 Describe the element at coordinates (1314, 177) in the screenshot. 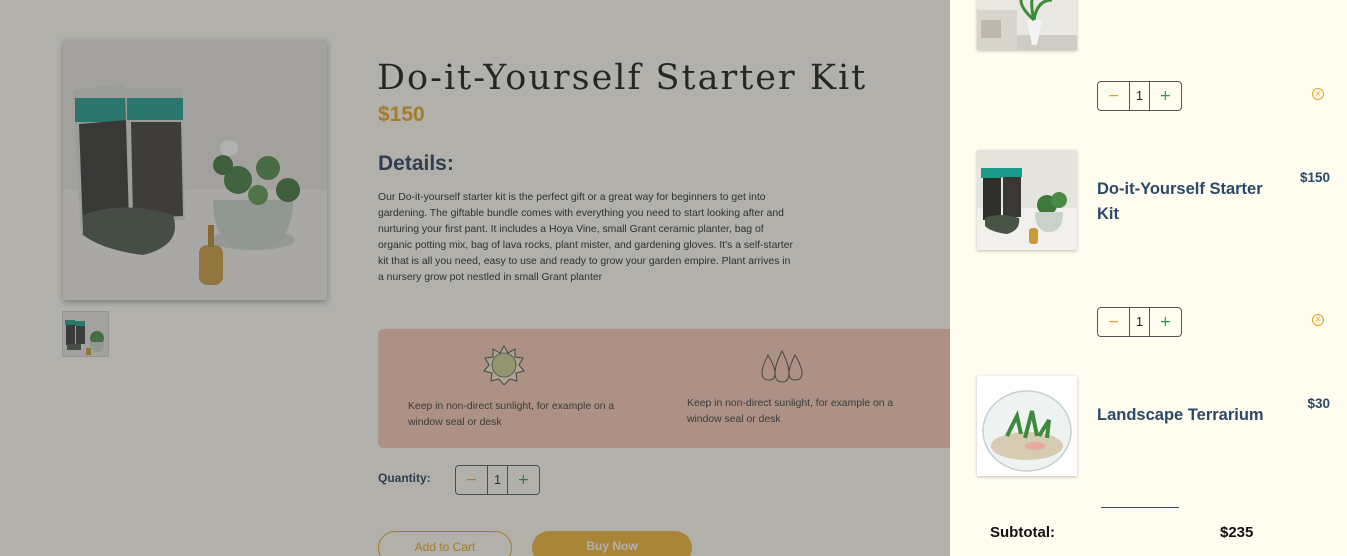

I see `cart-item-price: $150` at that location.